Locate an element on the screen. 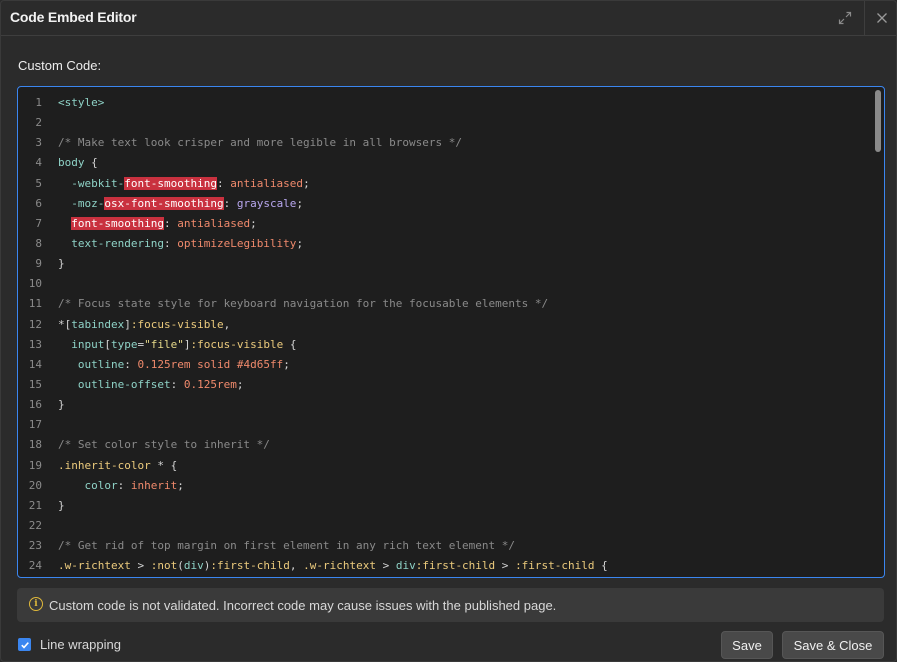  code-token: body is located at coordinates (71, 163).